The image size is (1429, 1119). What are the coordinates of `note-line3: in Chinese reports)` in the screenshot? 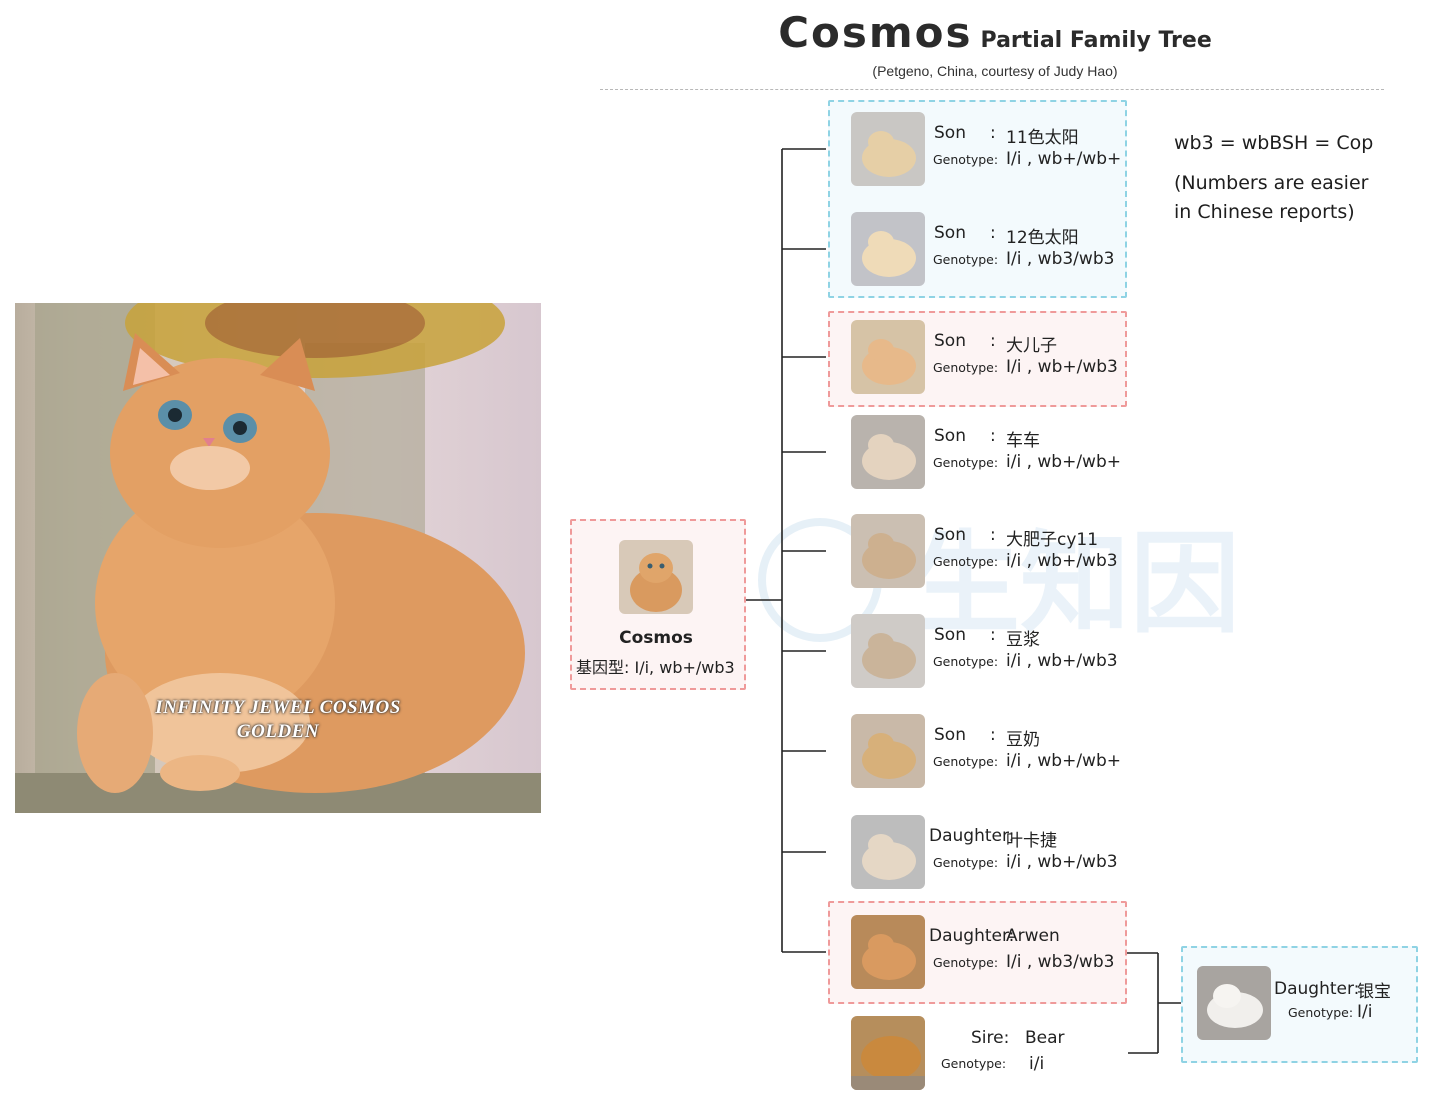 It's located at (1264, 212).